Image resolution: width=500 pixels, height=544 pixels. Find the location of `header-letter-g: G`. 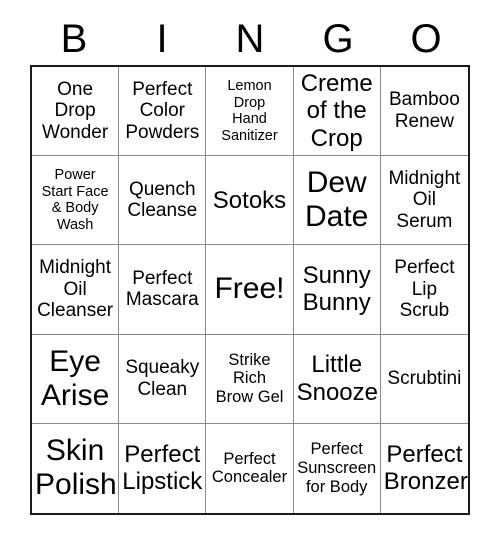

header-letter-g: G is located at coordinates (338, 39).